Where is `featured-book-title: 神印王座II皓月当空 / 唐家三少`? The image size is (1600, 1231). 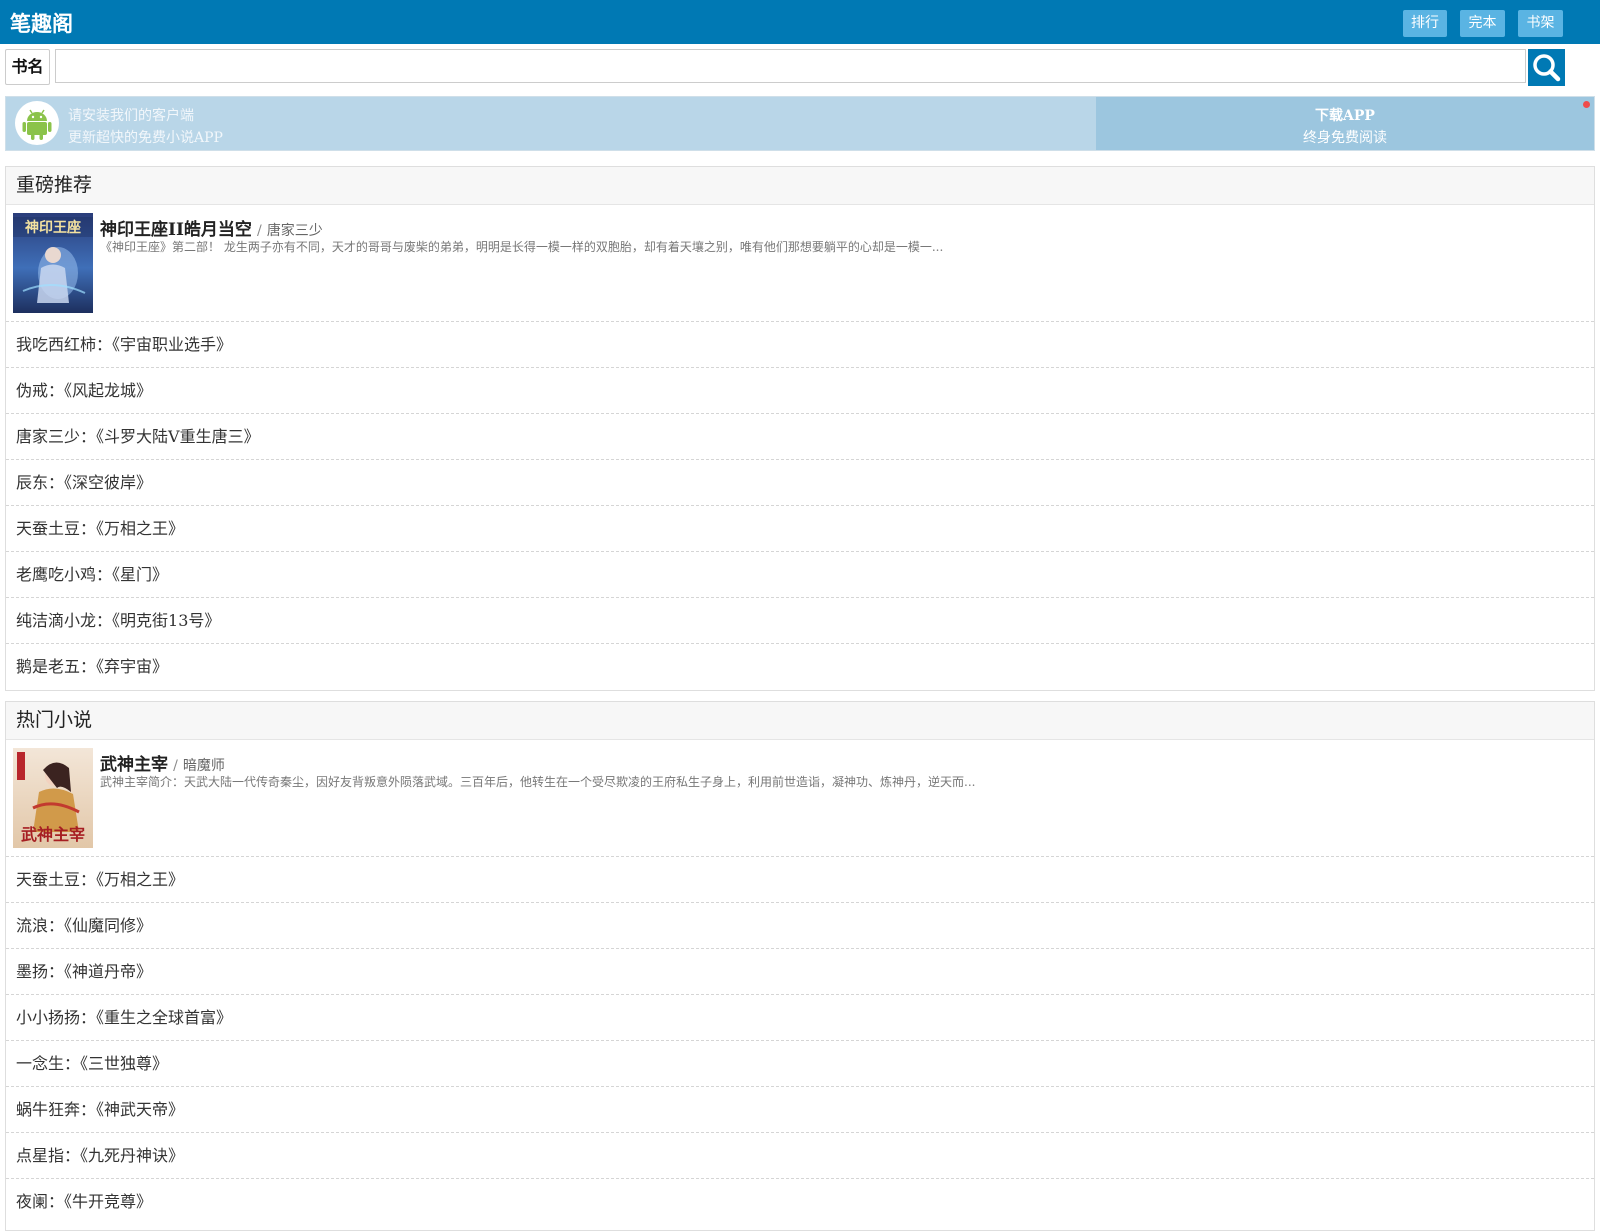 featured-book-title: 神印王座II皓月当空 / 唐家三少 is located at coordinates (211, 227).